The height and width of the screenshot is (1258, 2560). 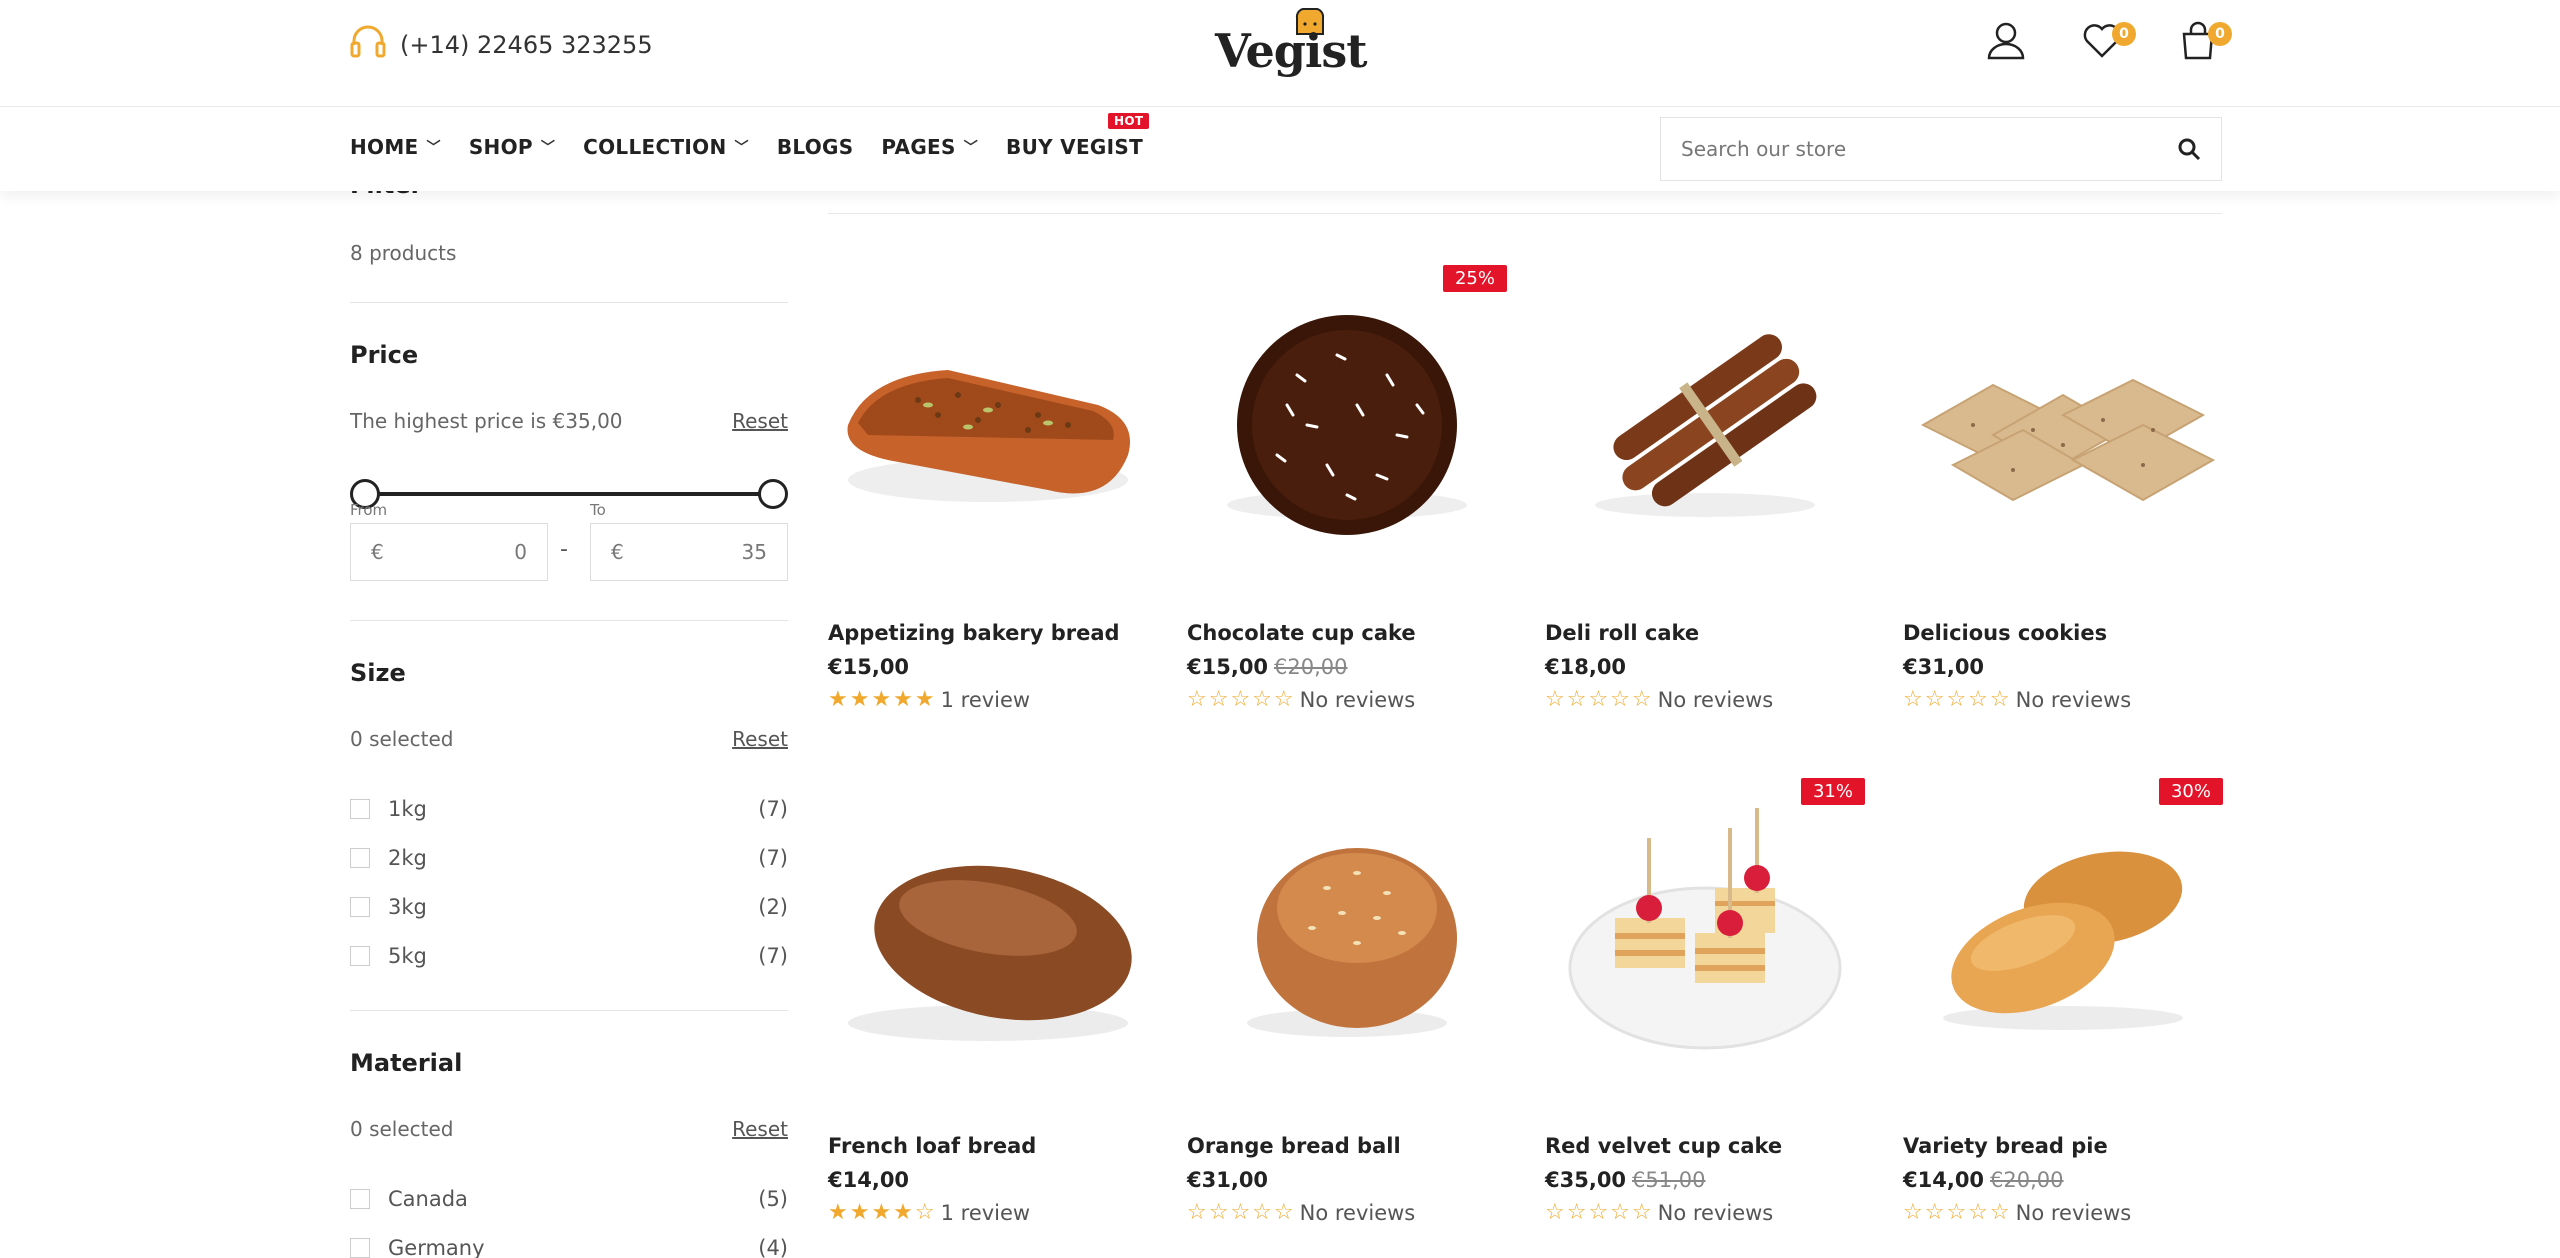 I want to click on product-card: French loaf bread €14,00 ★★★★☆ 1 review, so click(x=988, y=996).